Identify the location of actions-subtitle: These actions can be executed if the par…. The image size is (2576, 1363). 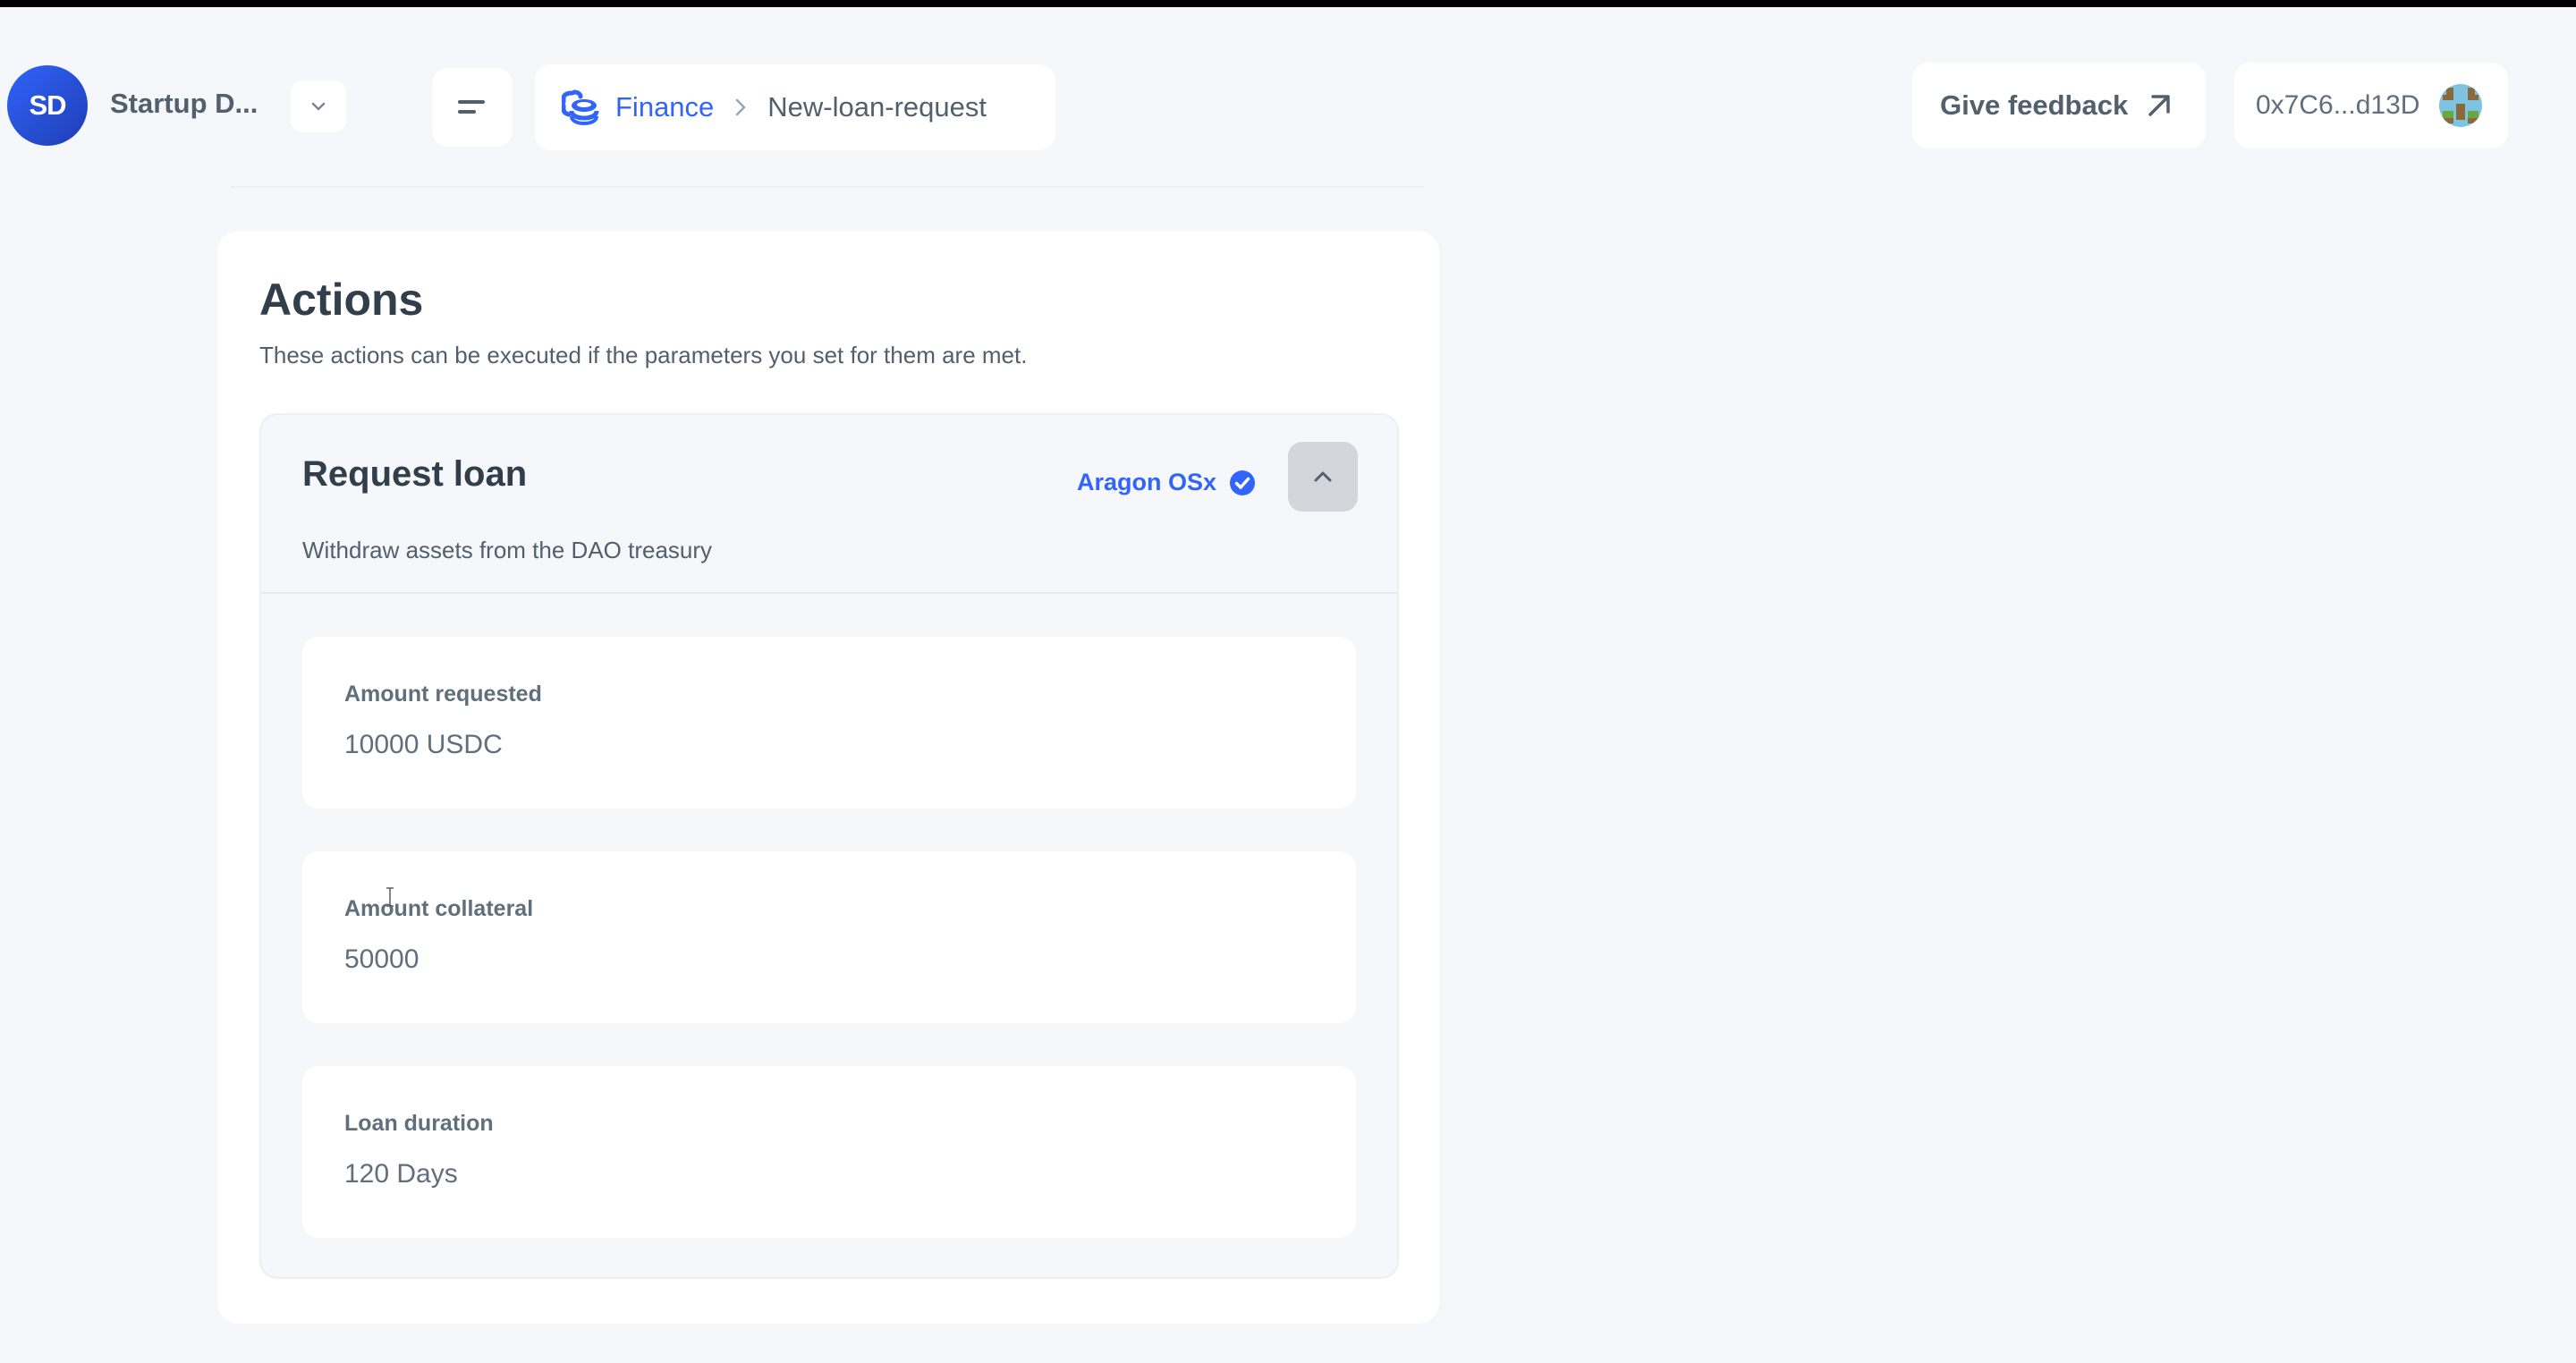
(643, 355).